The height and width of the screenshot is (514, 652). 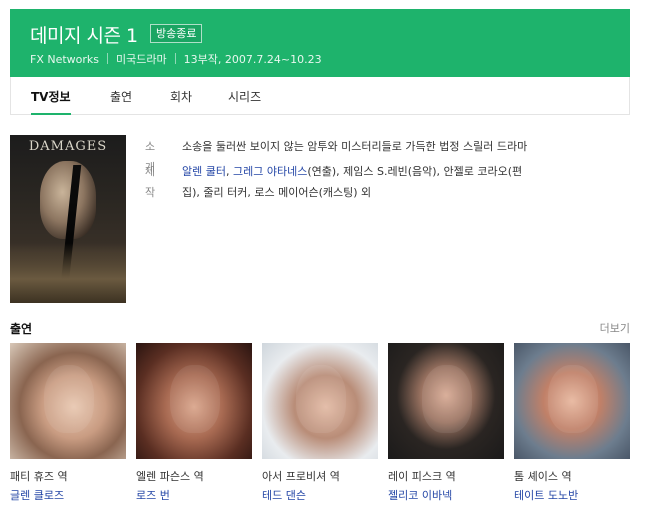 I want to click on actor-link: 테드 댄슨, so click(x=320, y=495).